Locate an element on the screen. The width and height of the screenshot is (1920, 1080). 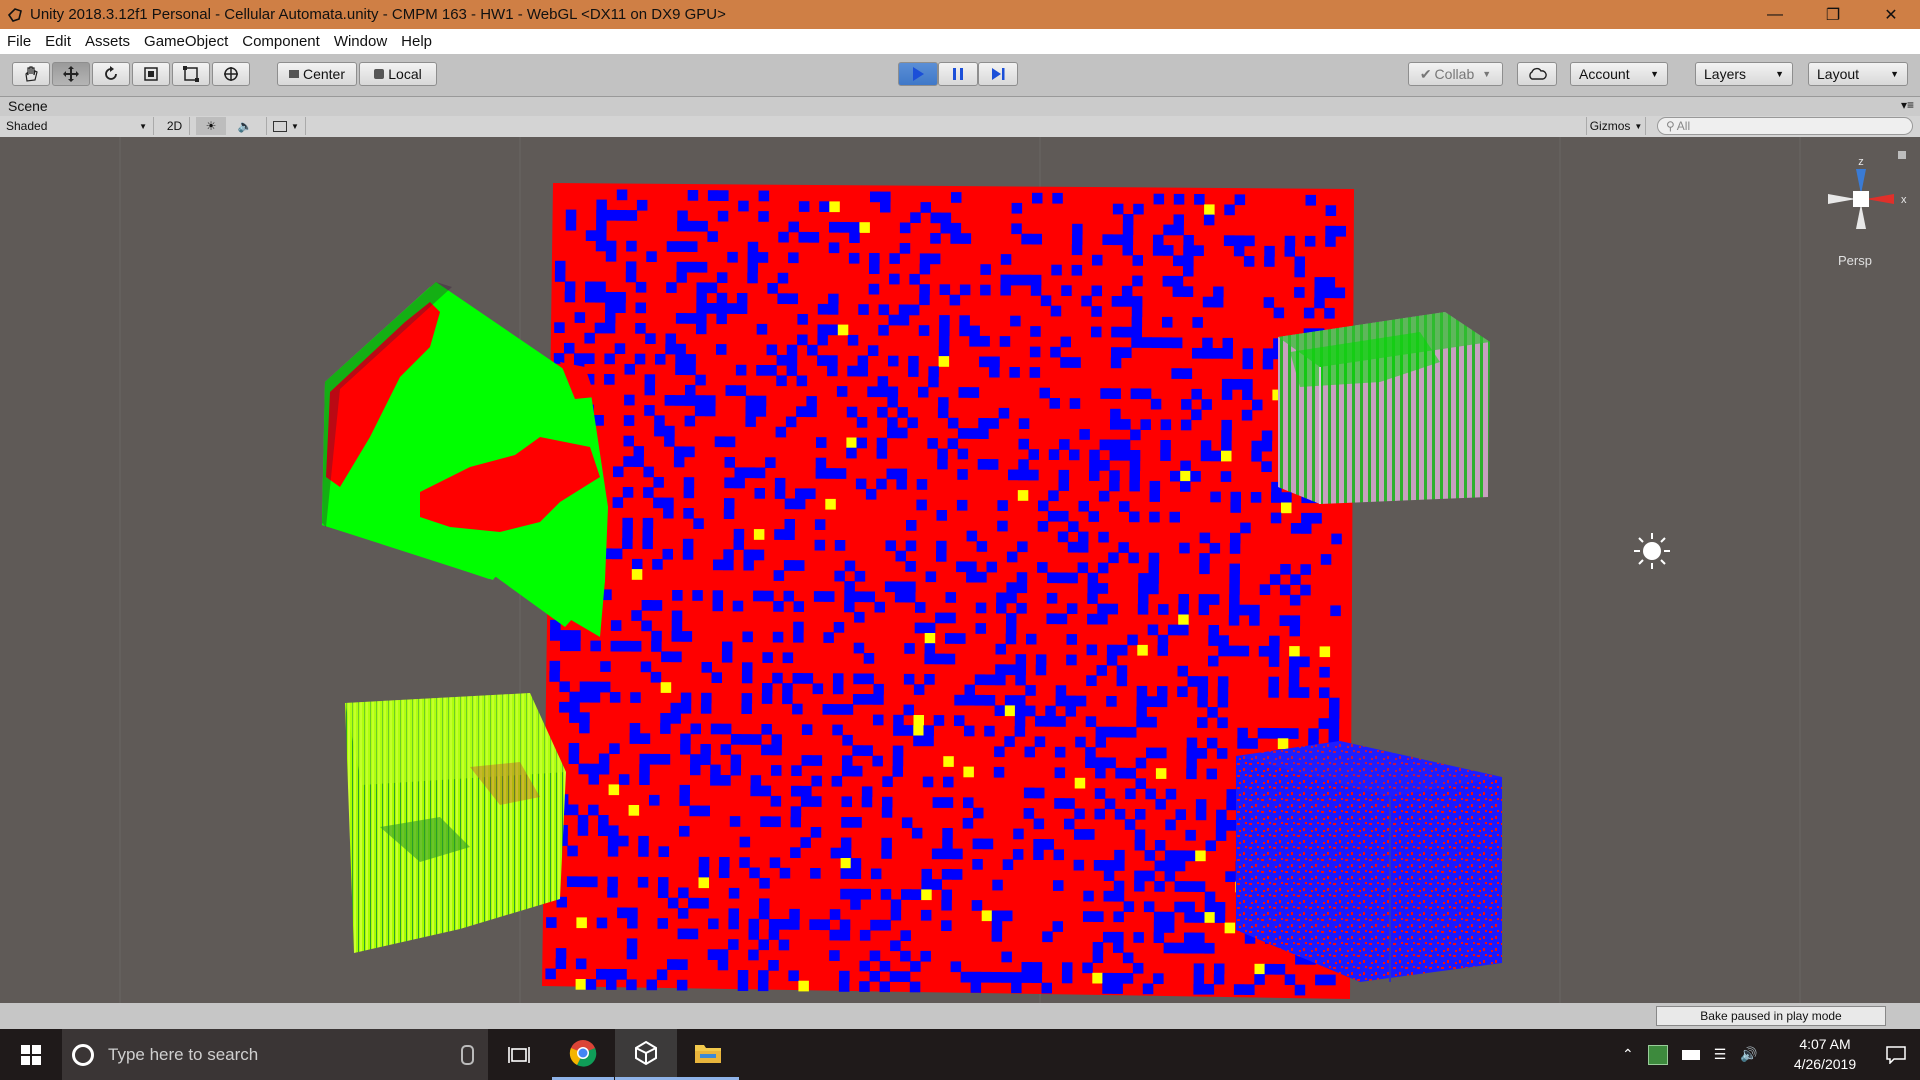
clock-date: 4/26/2019 is located at coordinates (1825, 1064).